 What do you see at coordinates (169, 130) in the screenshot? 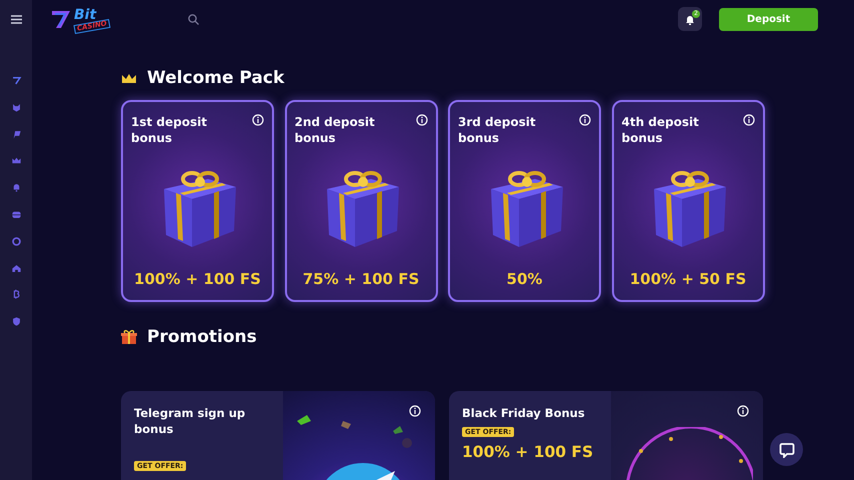
I see `bonus-title: 1st deposit bonus` at bounding box center [169, 130].